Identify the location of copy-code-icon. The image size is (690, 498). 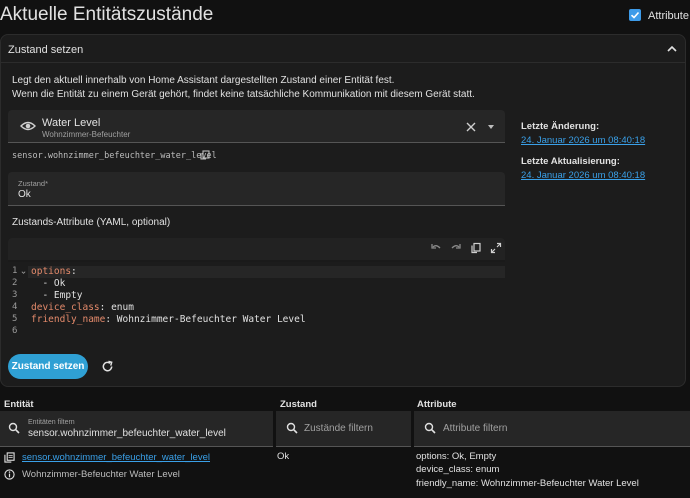
(476, 248).